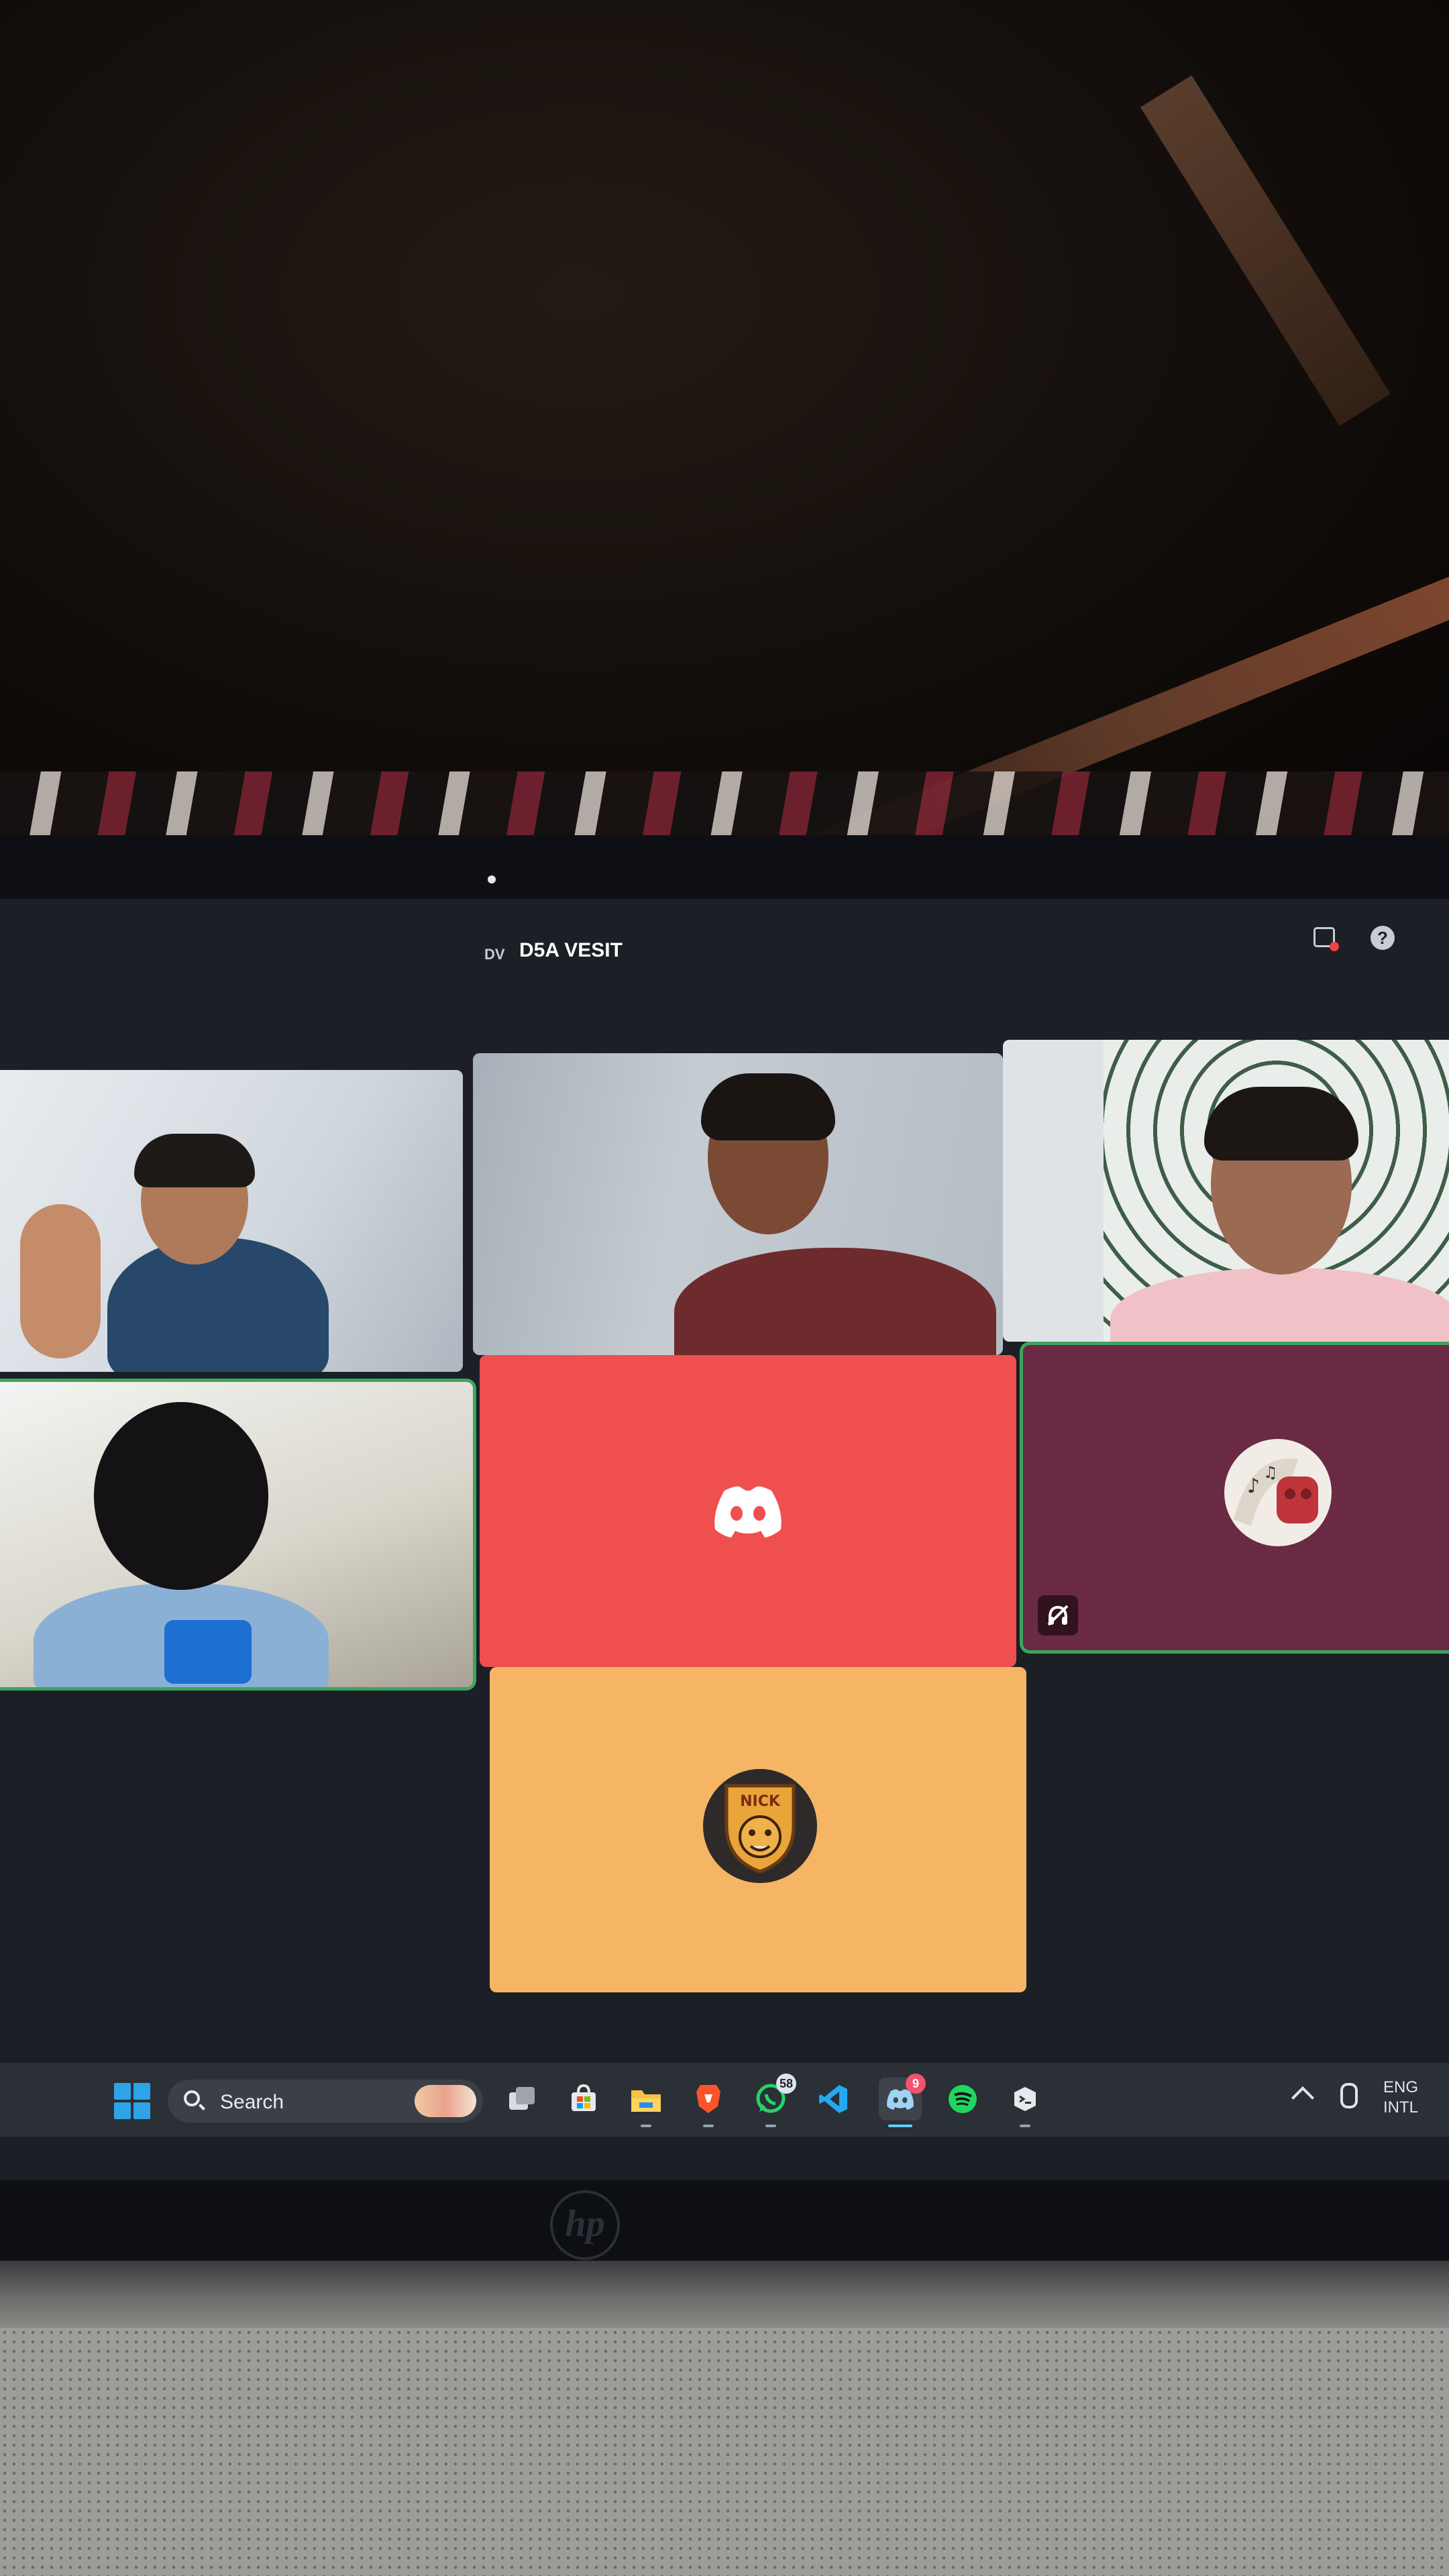  Describe the element at coordinates (1302, 2097) in the screenshot. I see `show-hidden-icons-chevron-icon` at that location.